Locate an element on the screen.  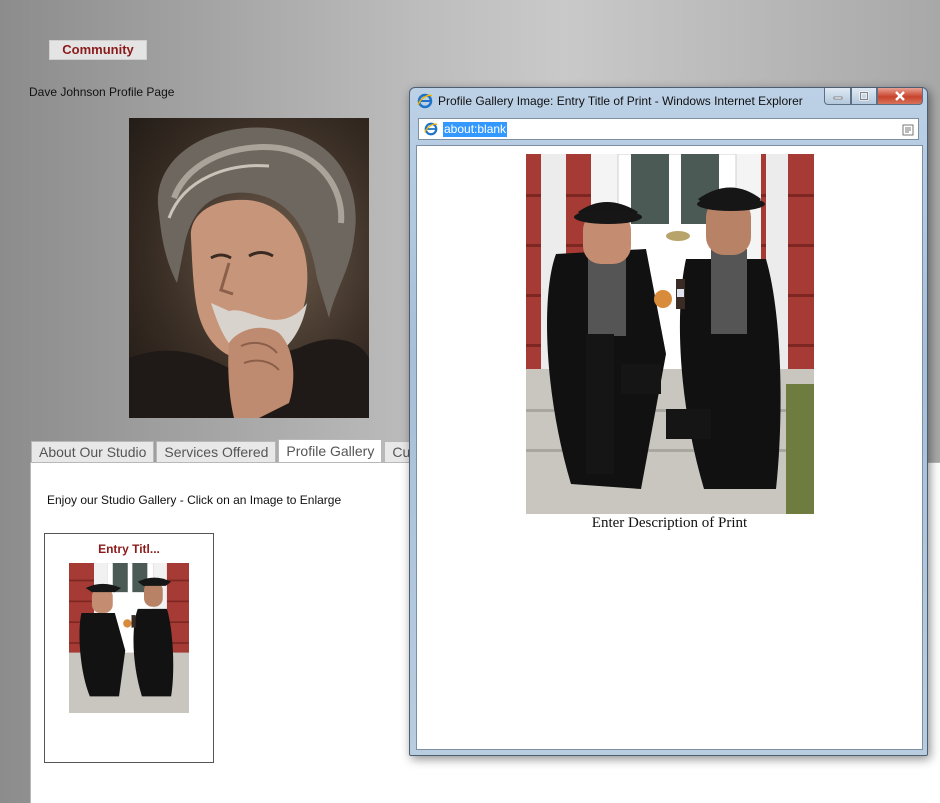
profile-portrait-image is located at coordinates (249, 268).